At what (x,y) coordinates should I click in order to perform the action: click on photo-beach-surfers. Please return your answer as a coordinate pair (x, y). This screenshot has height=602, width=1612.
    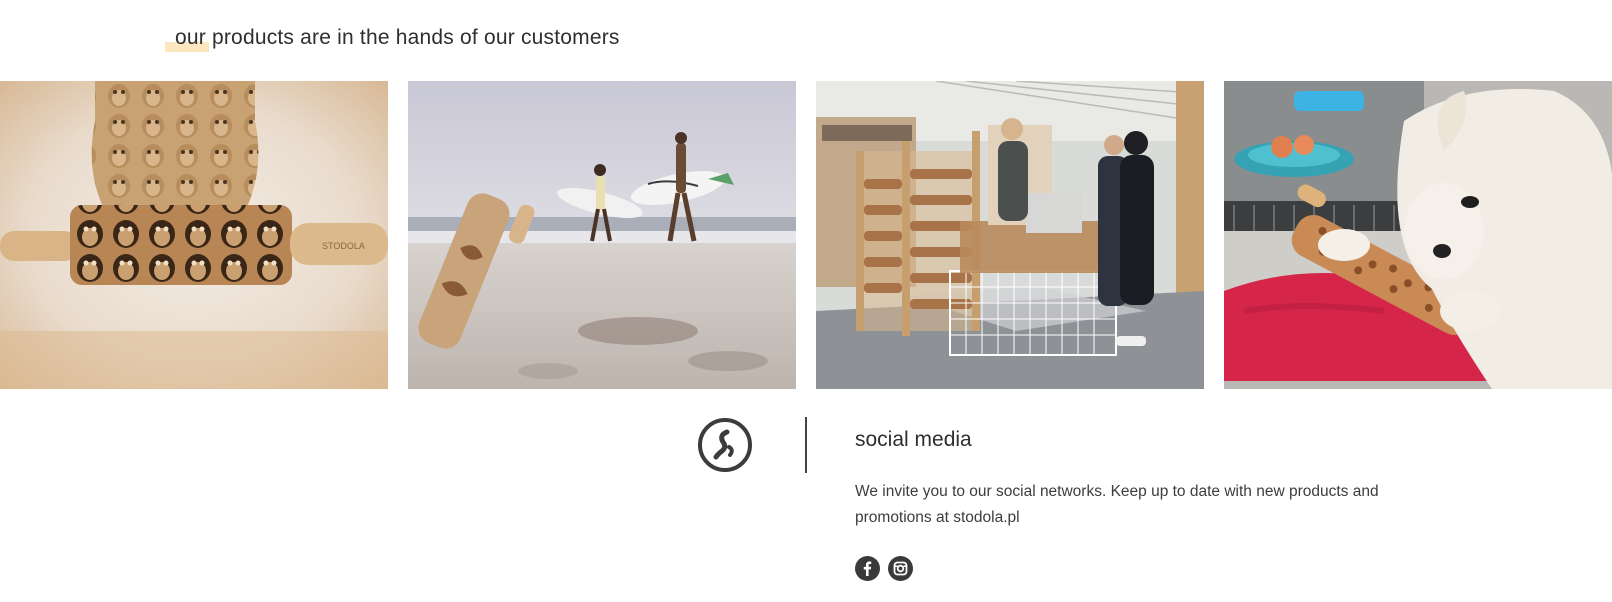
    Looking at the image, I should click on (602, 235).